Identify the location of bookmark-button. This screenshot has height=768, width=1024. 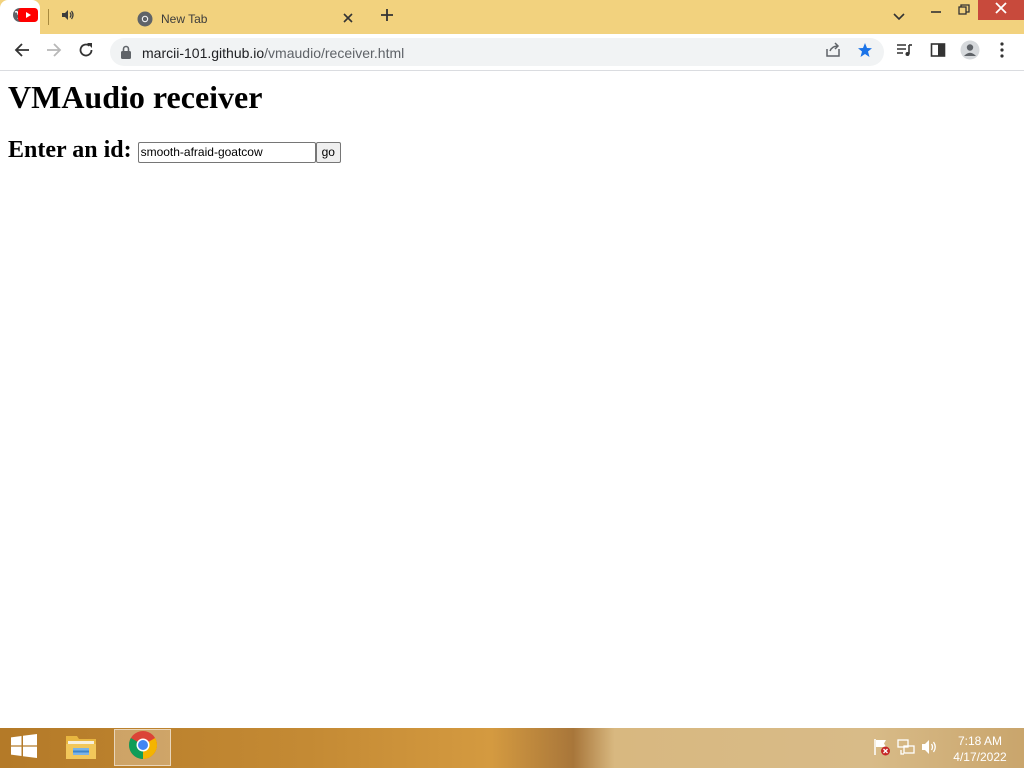
(865, 52).